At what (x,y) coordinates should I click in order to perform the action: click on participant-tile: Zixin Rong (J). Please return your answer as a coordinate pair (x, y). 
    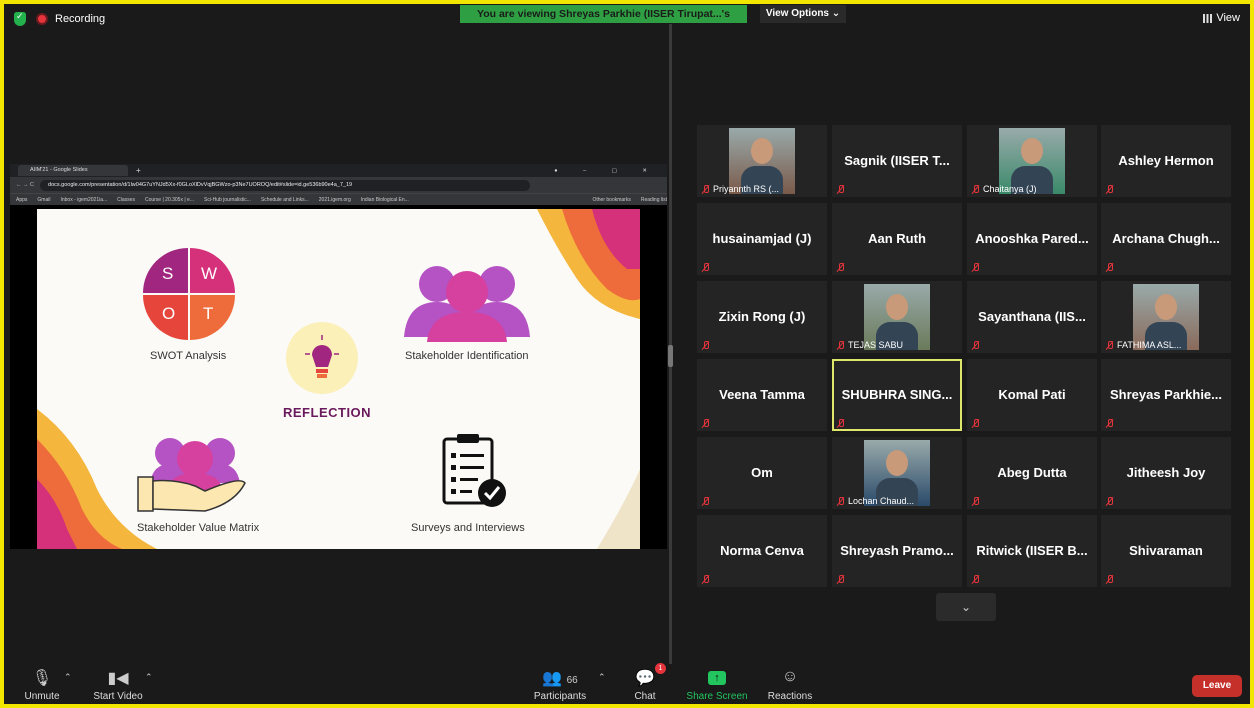
    Looking at the image, I should click on (762, 317).